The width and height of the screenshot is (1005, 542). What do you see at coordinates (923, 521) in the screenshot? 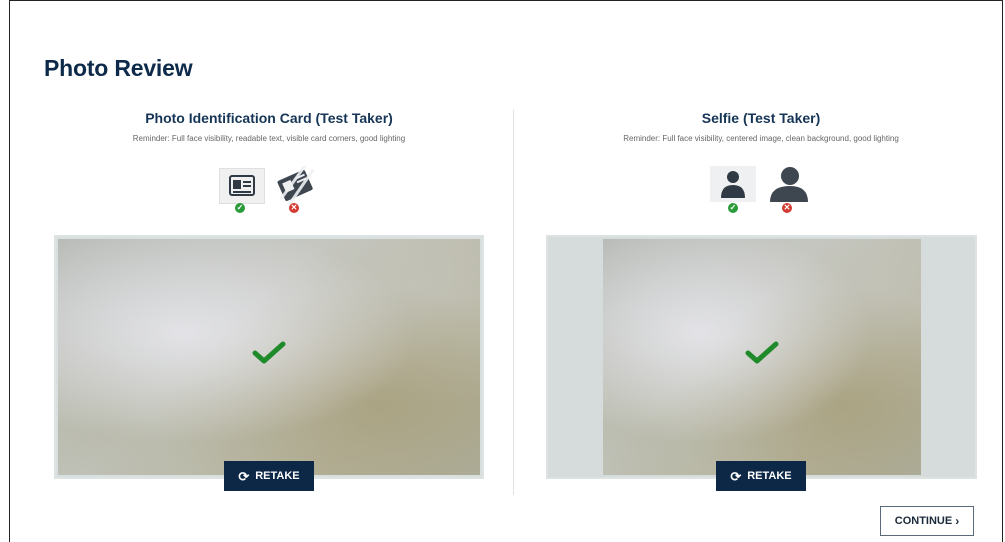
I see `continue-label: CONTINUE` at bounding box center [923, 521].